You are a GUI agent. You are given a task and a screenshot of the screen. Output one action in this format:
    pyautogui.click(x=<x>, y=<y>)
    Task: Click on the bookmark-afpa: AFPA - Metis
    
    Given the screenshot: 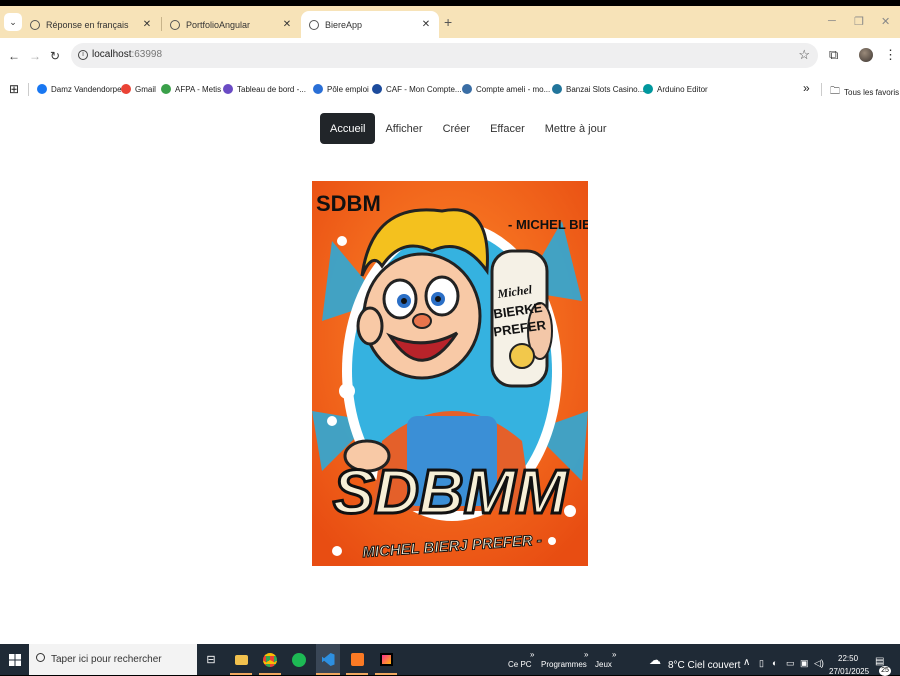 What is the action you would take?
    pyautogui.click(x=191, y=89)
    